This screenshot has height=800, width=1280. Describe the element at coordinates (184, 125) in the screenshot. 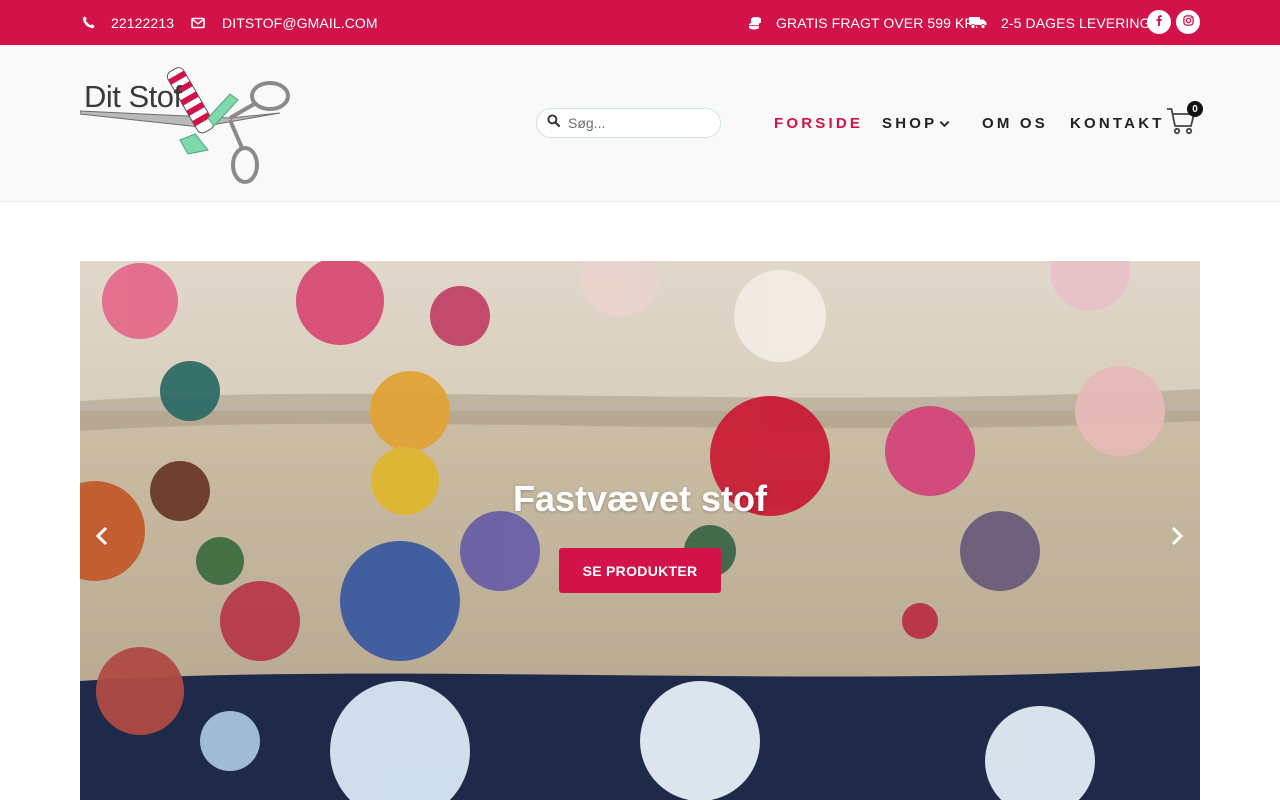

I see `logo-graphic` at that location.